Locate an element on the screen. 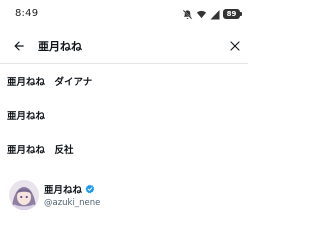  search-suggestion-text: 亜月ねね ダイアナ is located at coordinates (50, 82).